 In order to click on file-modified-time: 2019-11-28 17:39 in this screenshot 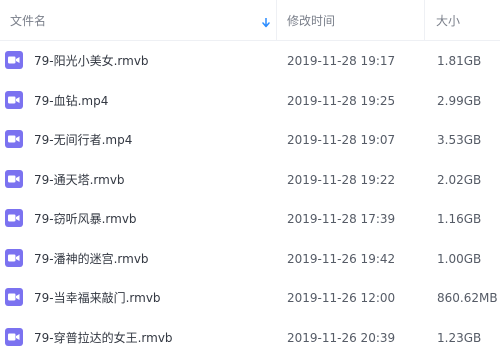, I will do `click(341, 219)`.